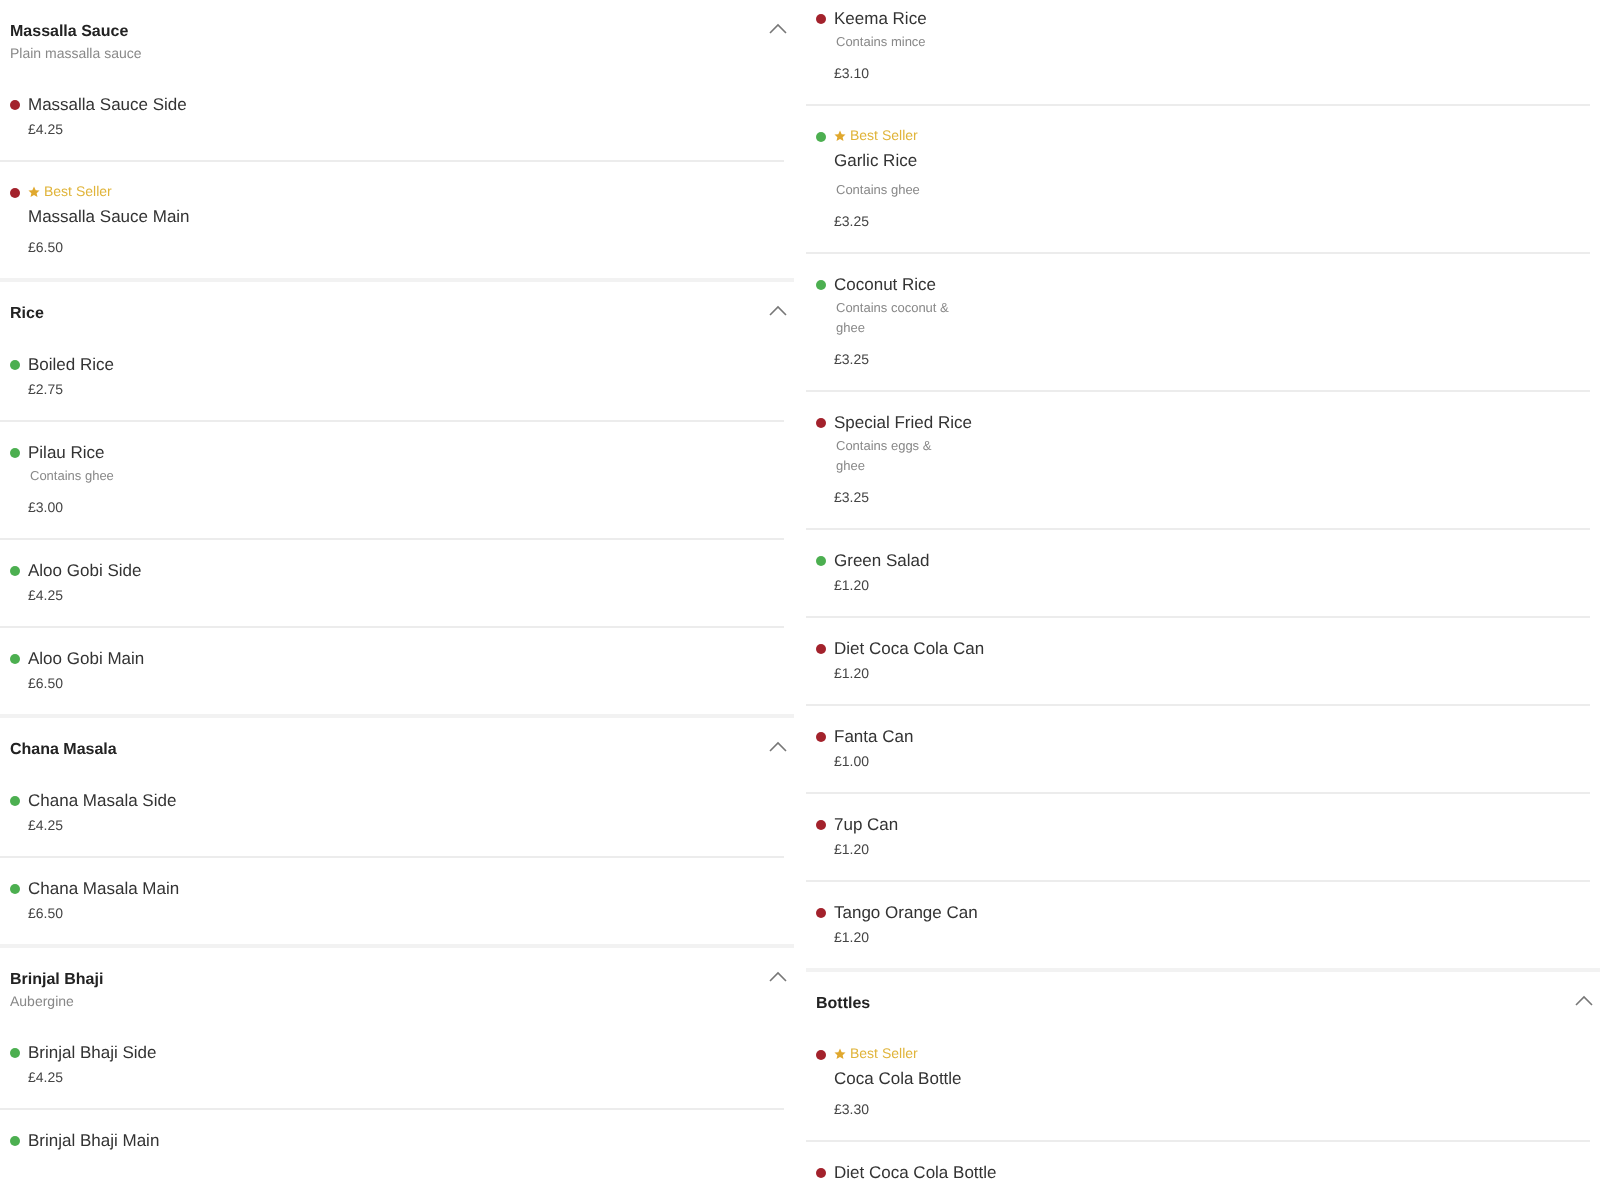 Image resolution: width=1600 pixels, height=1200 pixels. Describe the element at coordinates (66, 452) in the screenshot. I see `item-name: Pilau Rice` at that location.